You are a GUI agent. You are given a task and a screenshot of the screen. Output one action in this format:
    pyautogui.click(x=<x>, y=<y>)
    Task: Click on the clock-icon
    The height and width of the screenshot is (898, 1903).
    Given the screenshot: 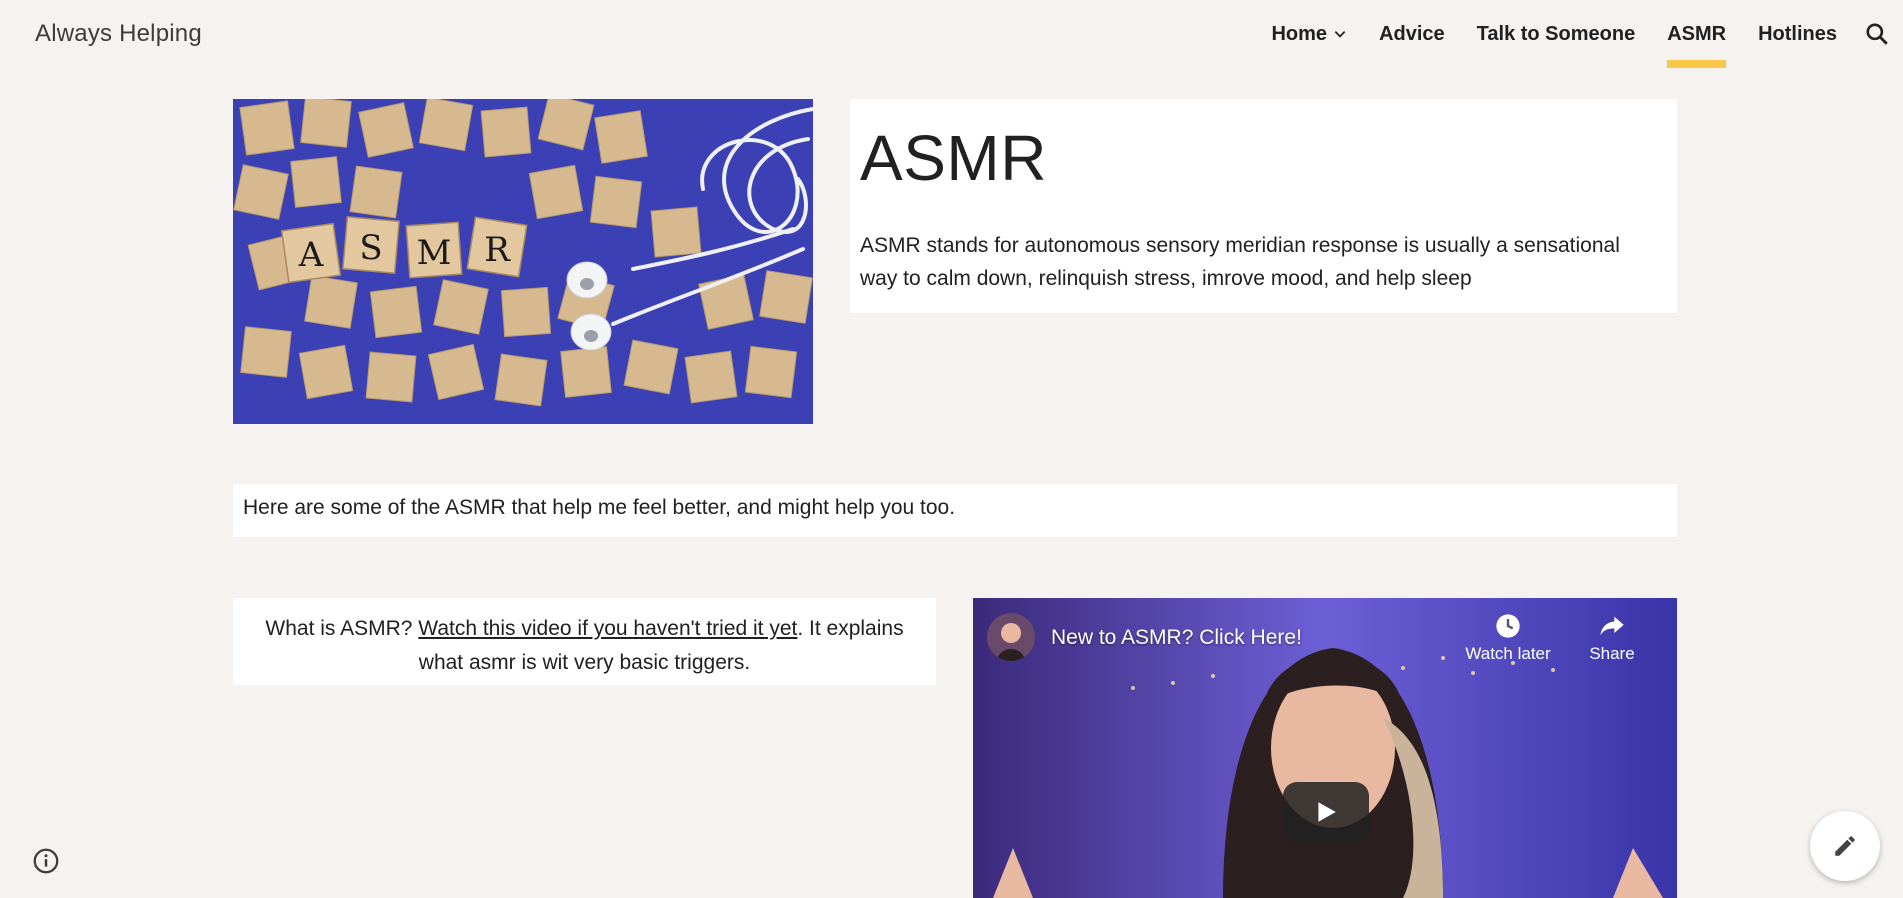 What is the action you would take?
    pyautogui.click(x=1508, y=626)
    